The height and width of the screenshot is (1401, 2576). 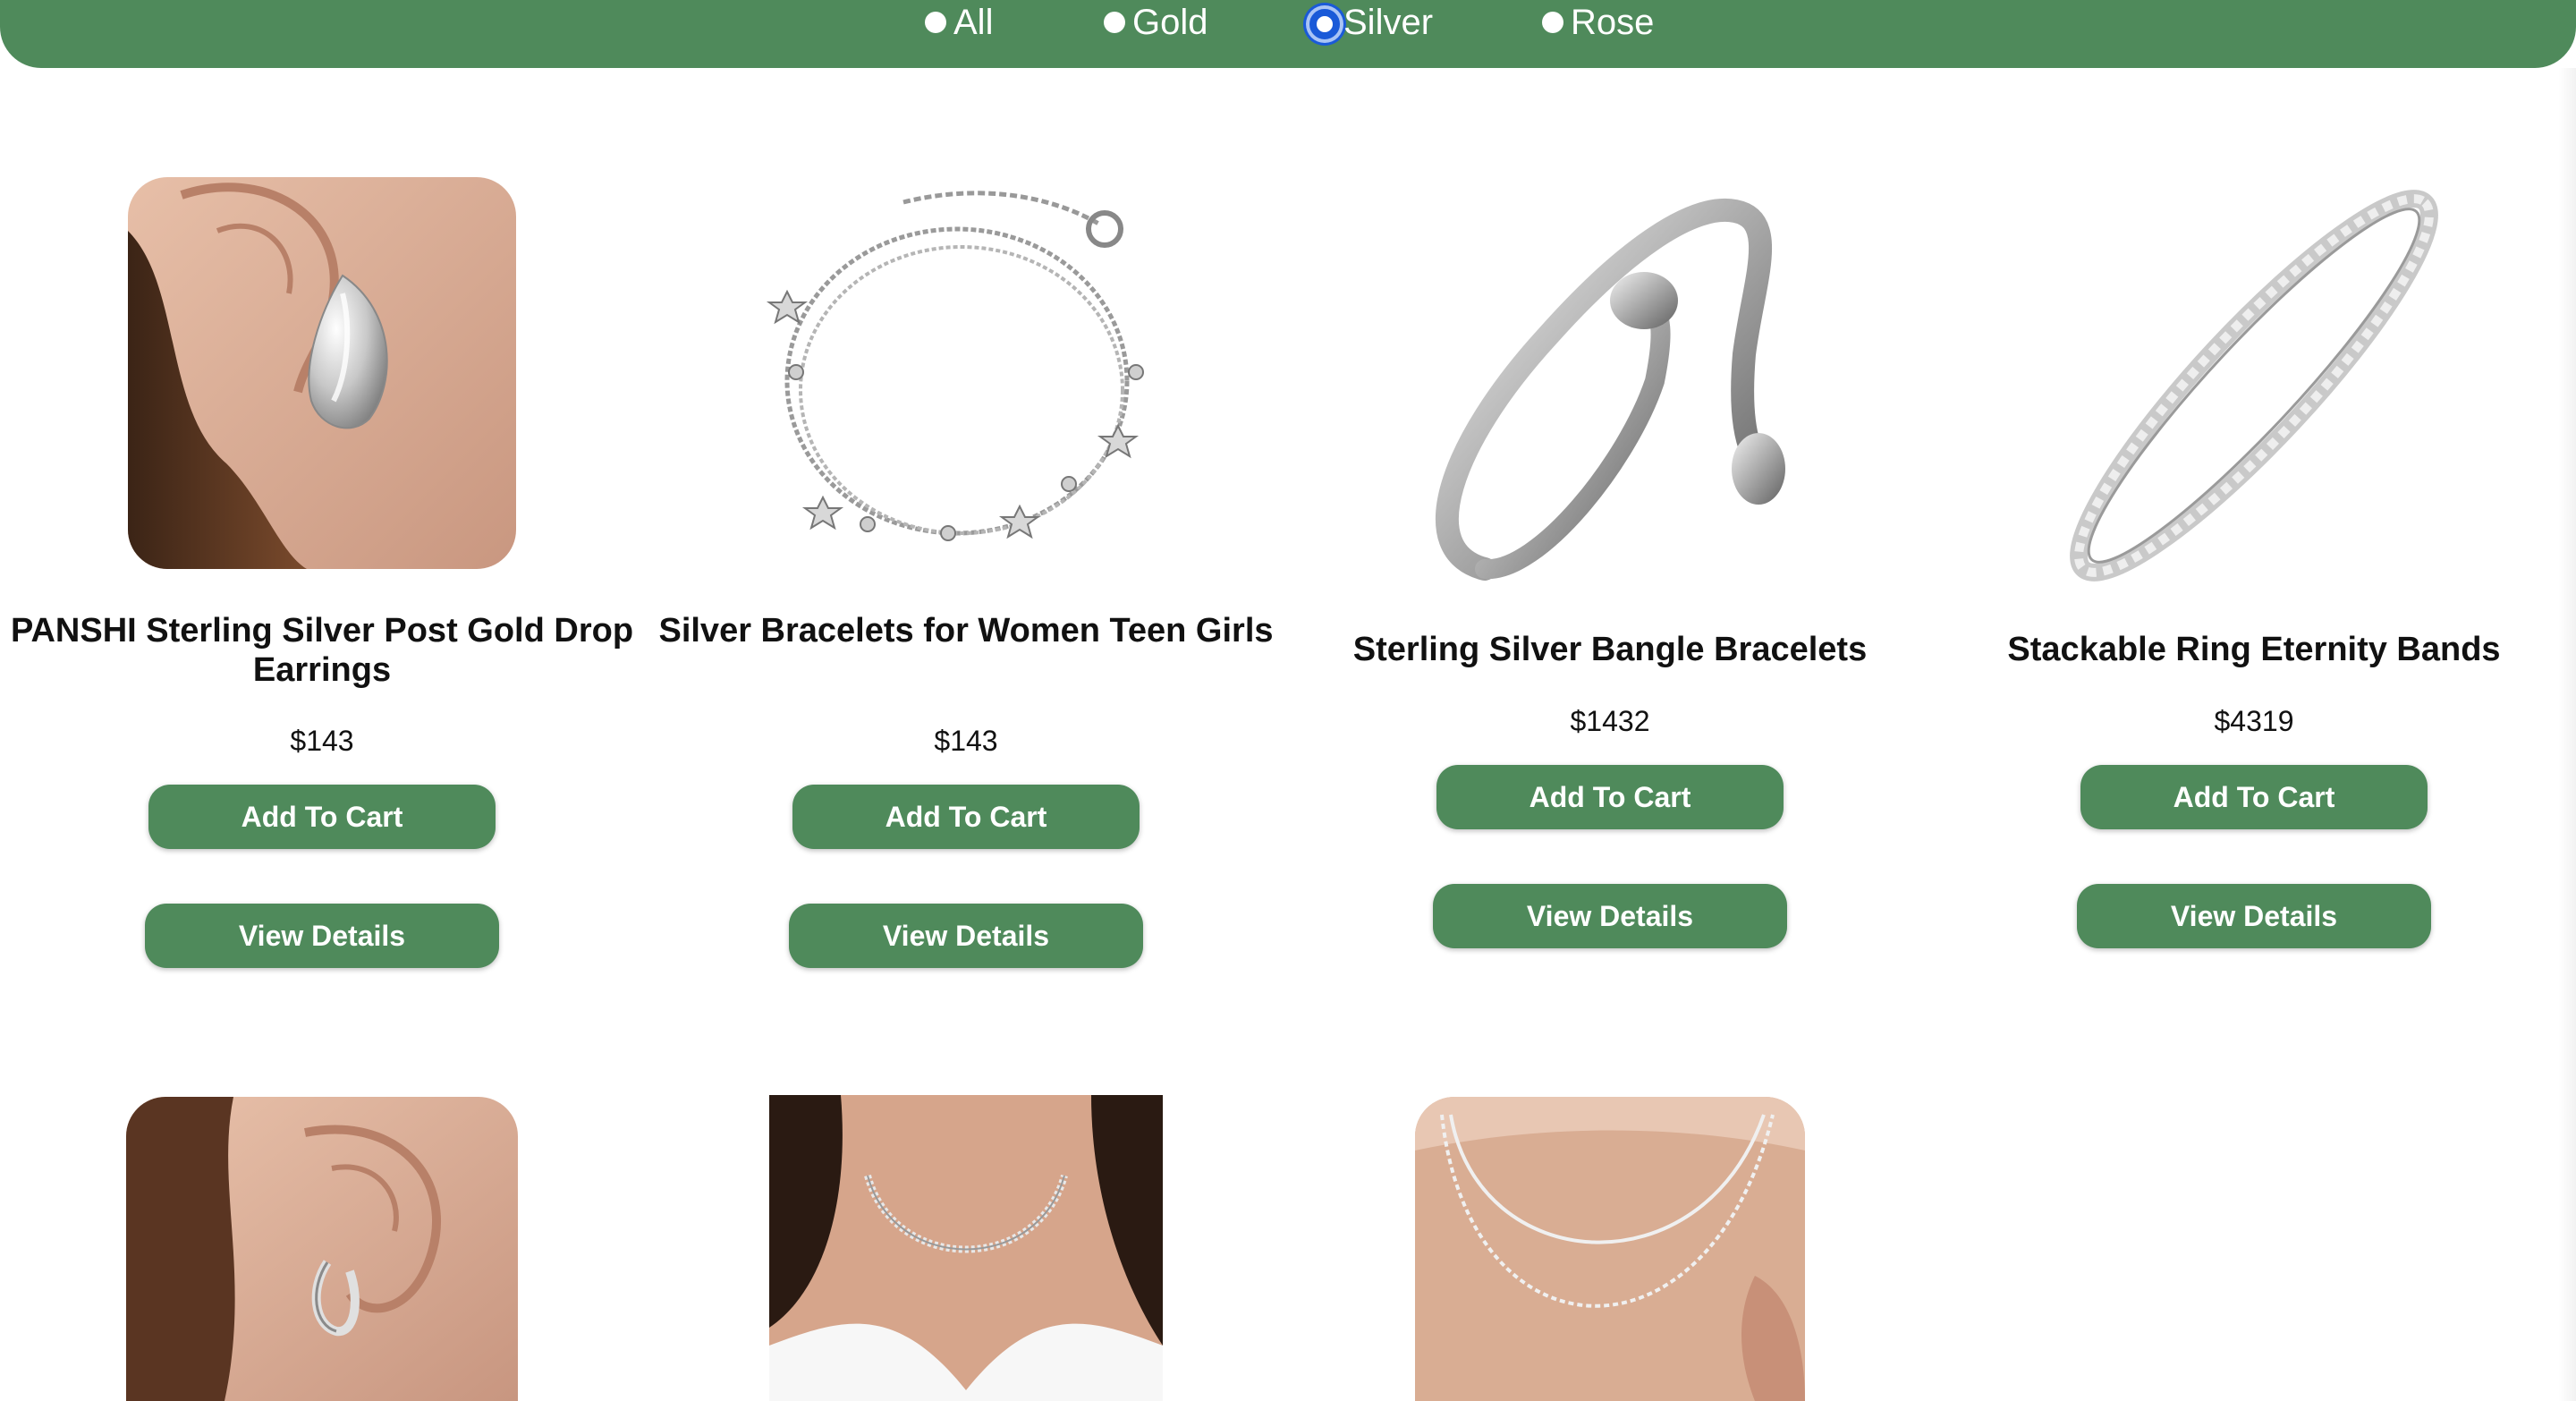 I want to click on product-title: Stackable Ring Eternity Bands, so click(x=2254, y=649).